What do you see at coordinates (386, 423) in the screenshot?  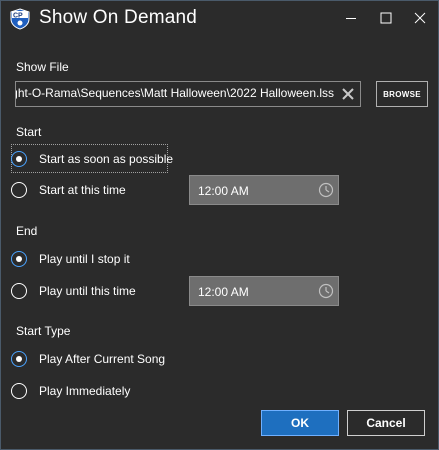 I see `cancel-button: Cancel` at bounding box center [386, 423].